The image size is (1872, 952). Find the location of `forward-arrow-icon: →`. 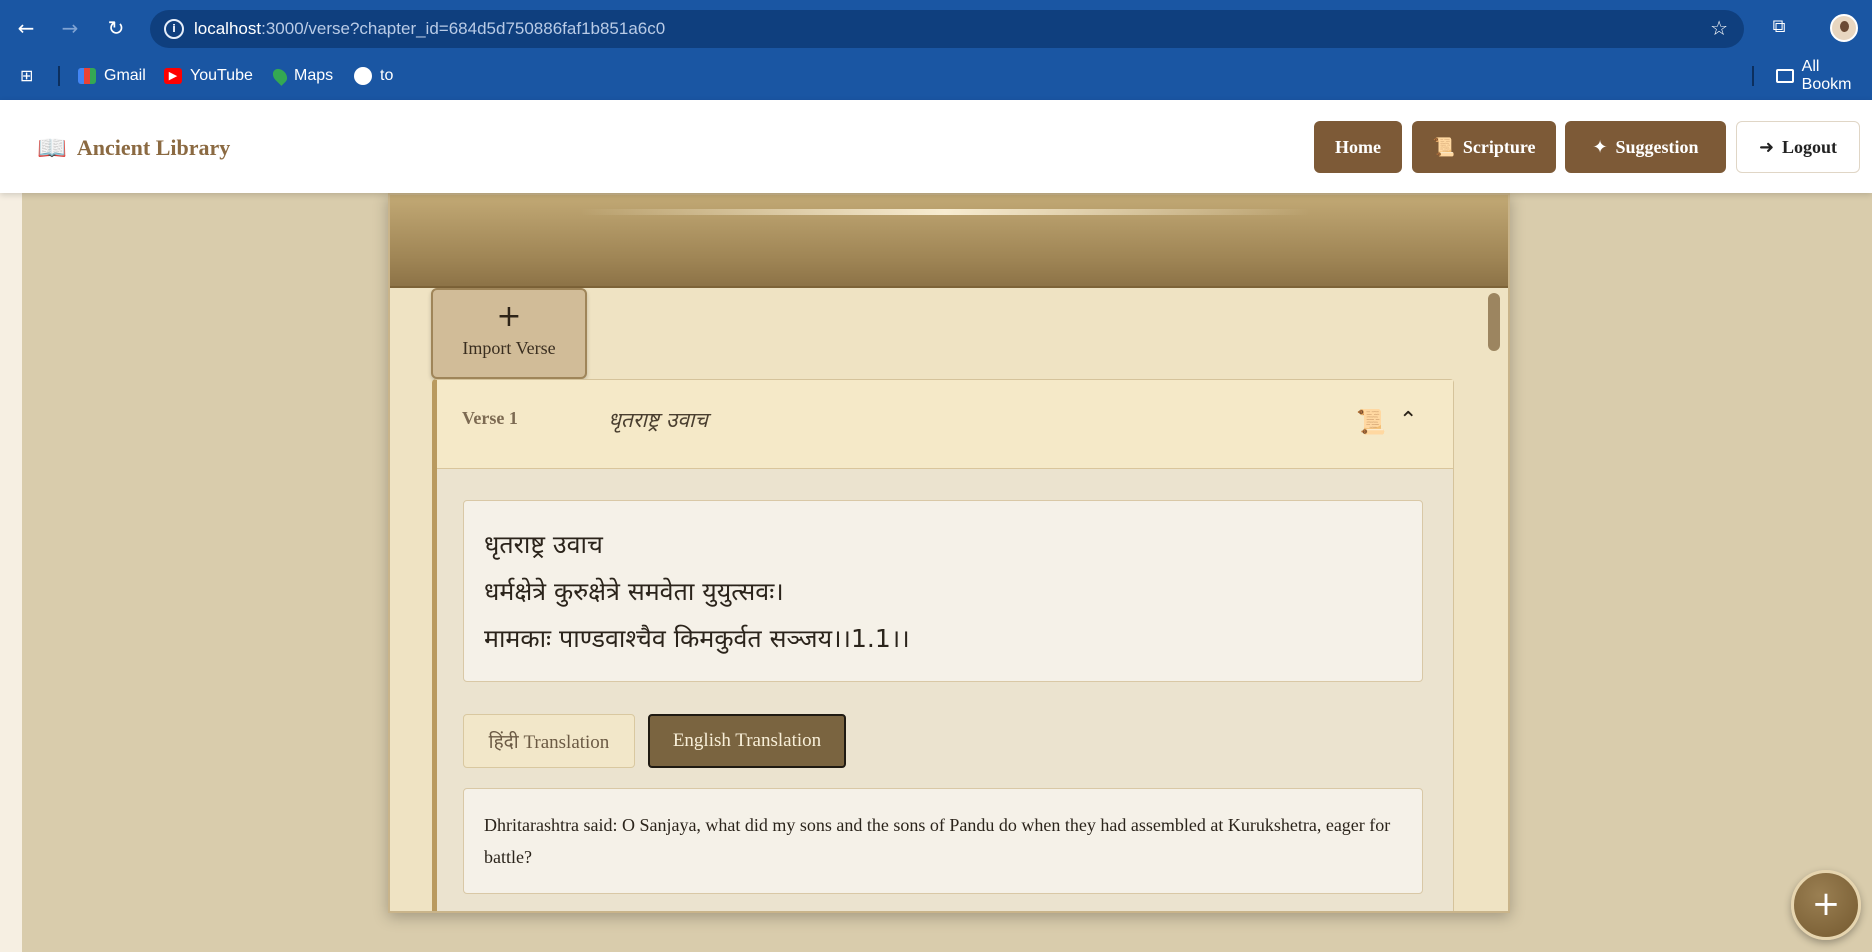

forward-arrow-icon: → is located at coordinates (70, 28).